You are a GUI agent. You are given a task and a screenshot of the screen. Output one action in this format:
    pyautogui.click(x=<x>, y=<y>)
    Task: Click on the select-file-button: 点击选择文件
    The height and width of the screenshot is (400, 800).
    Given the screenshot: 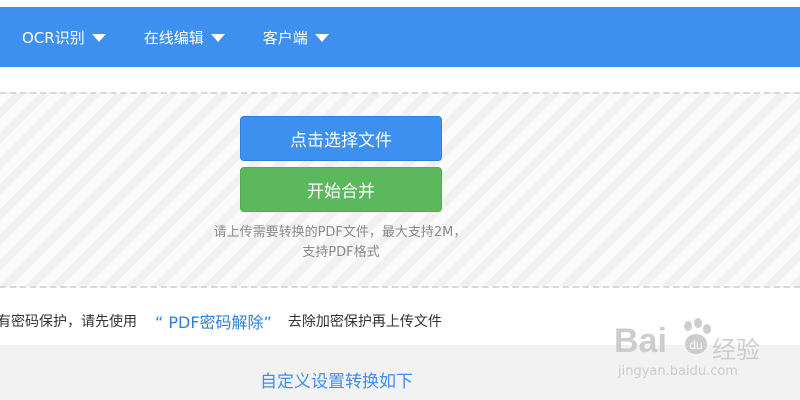 What is the action you would take?
    pyautogui.click(x=341, y=138)
    